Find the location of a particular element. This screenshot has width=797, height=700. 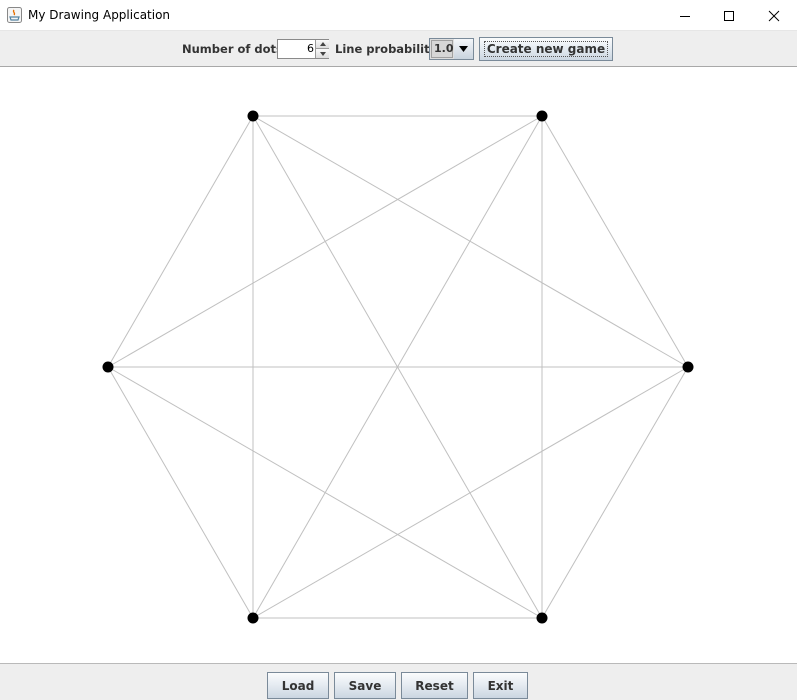

reset-button: Reset is located at coordinates (434, 685).